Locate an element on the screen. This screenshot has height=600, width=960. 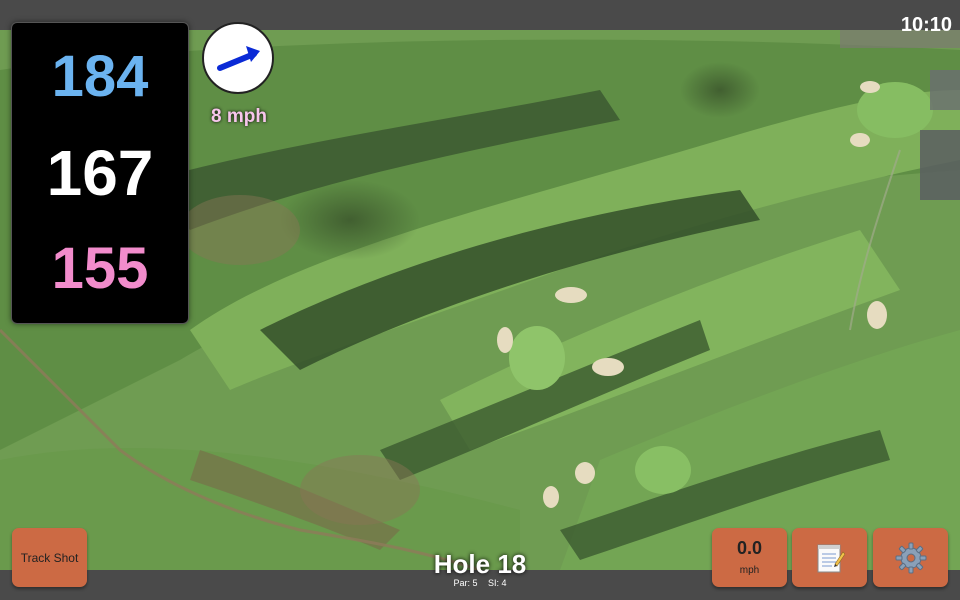
notes-button is located at coordinates (829, 557).